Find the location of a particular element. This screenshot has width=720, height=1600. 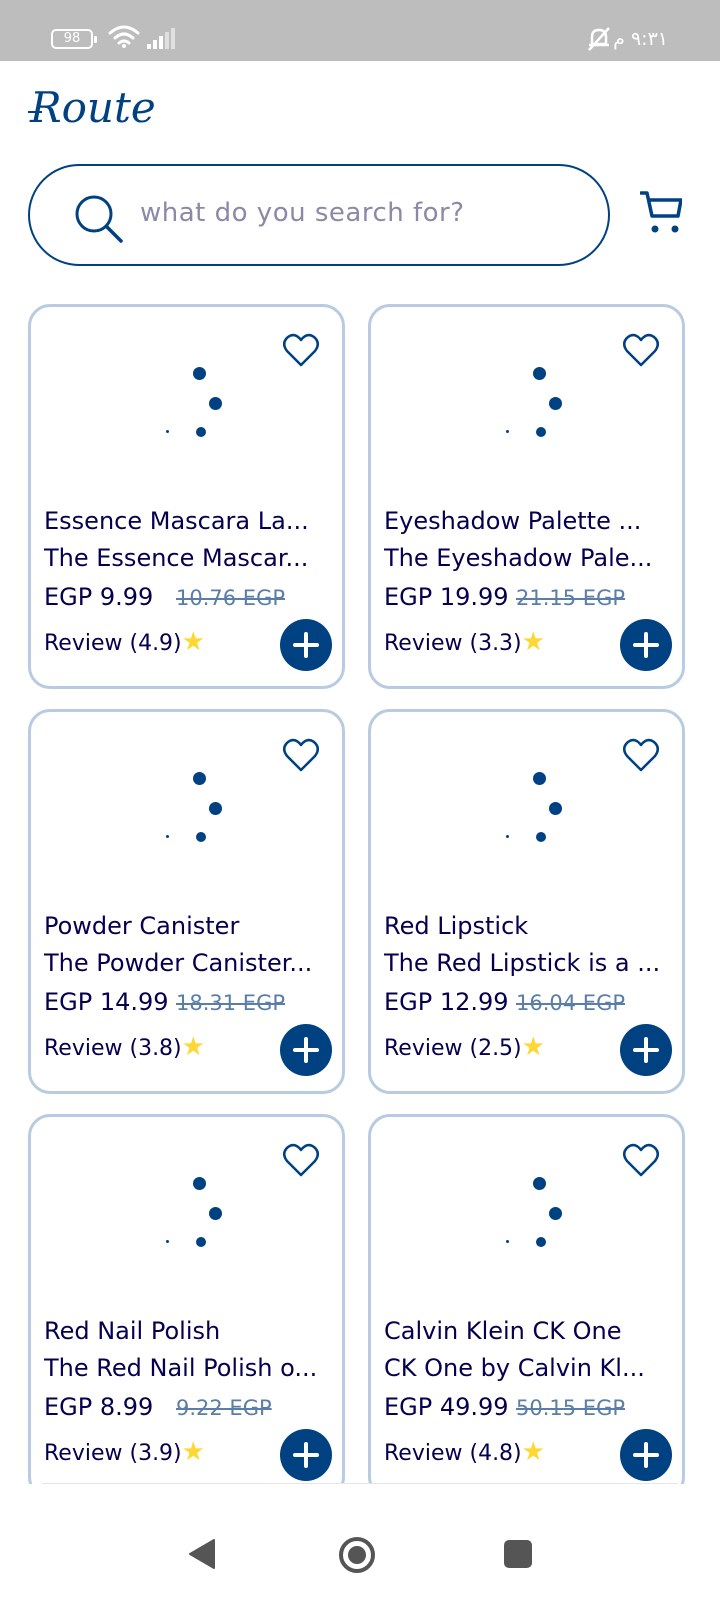

product-price: EGP 8.99 is located at coordinates (99, 1407).